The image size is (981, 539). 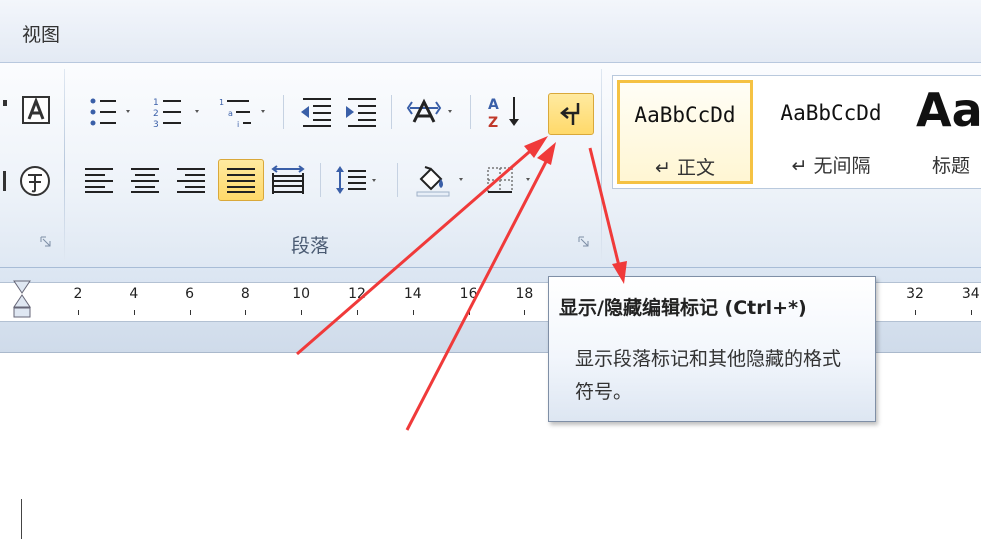 I want to click on line-spacing-button, so click(x=358, y=180).